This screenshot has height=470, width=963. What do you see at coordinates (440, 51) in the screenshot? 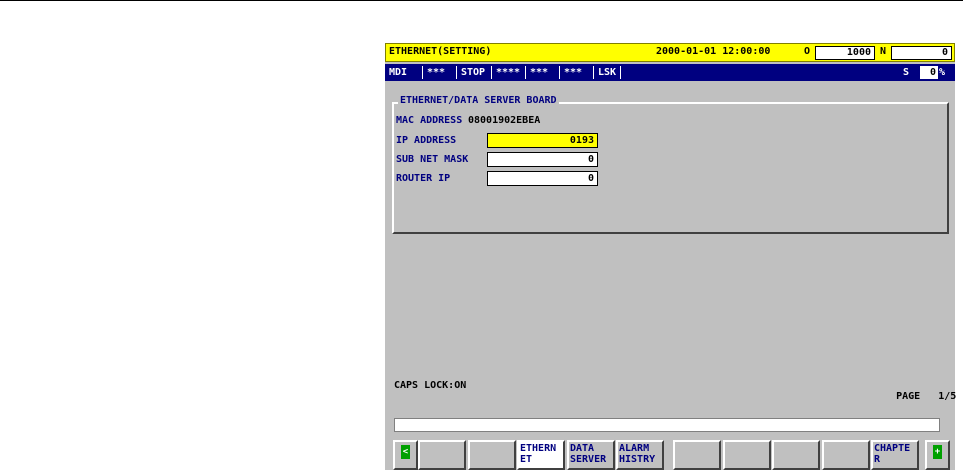
I see `screen-title: ETHERNET(SETTING)` at bounding box center [440, 51].